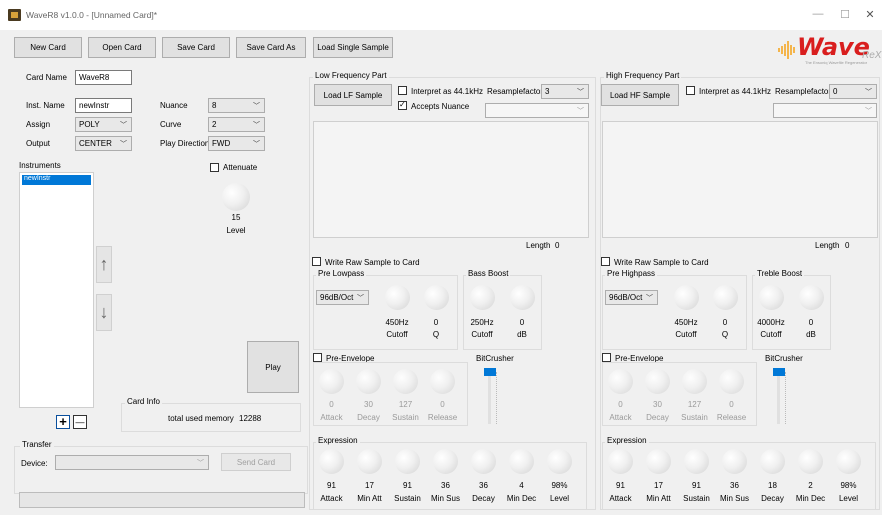  I want to click on lf-resample-select: 3 ﹀, so click(565, 91).